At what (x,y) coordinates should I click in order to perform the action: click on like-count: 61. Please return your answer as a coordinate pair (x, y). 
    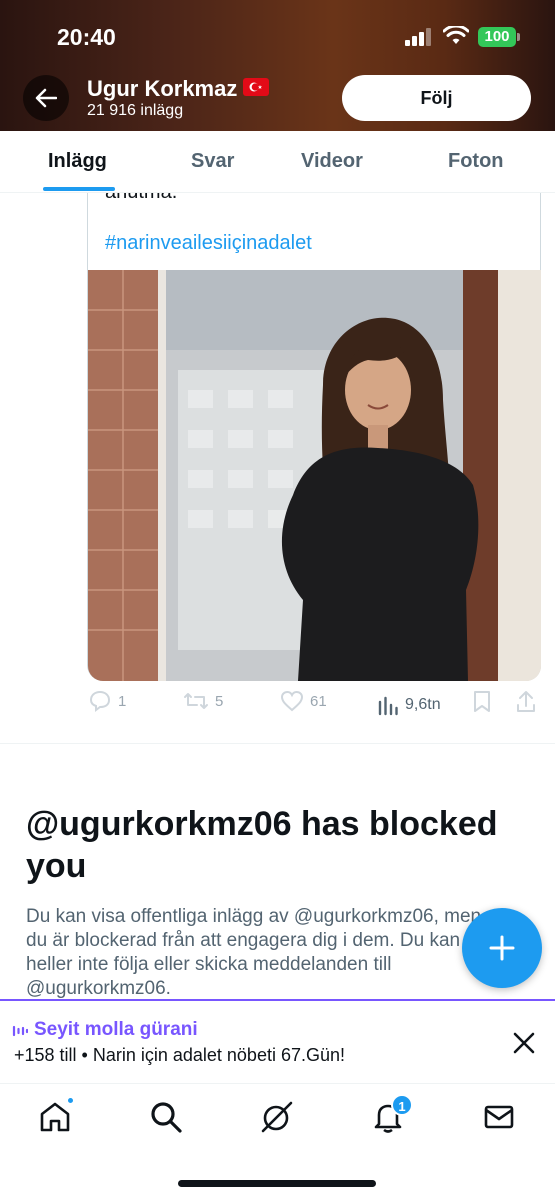
    Looking at the image, I should click on (318, 701).